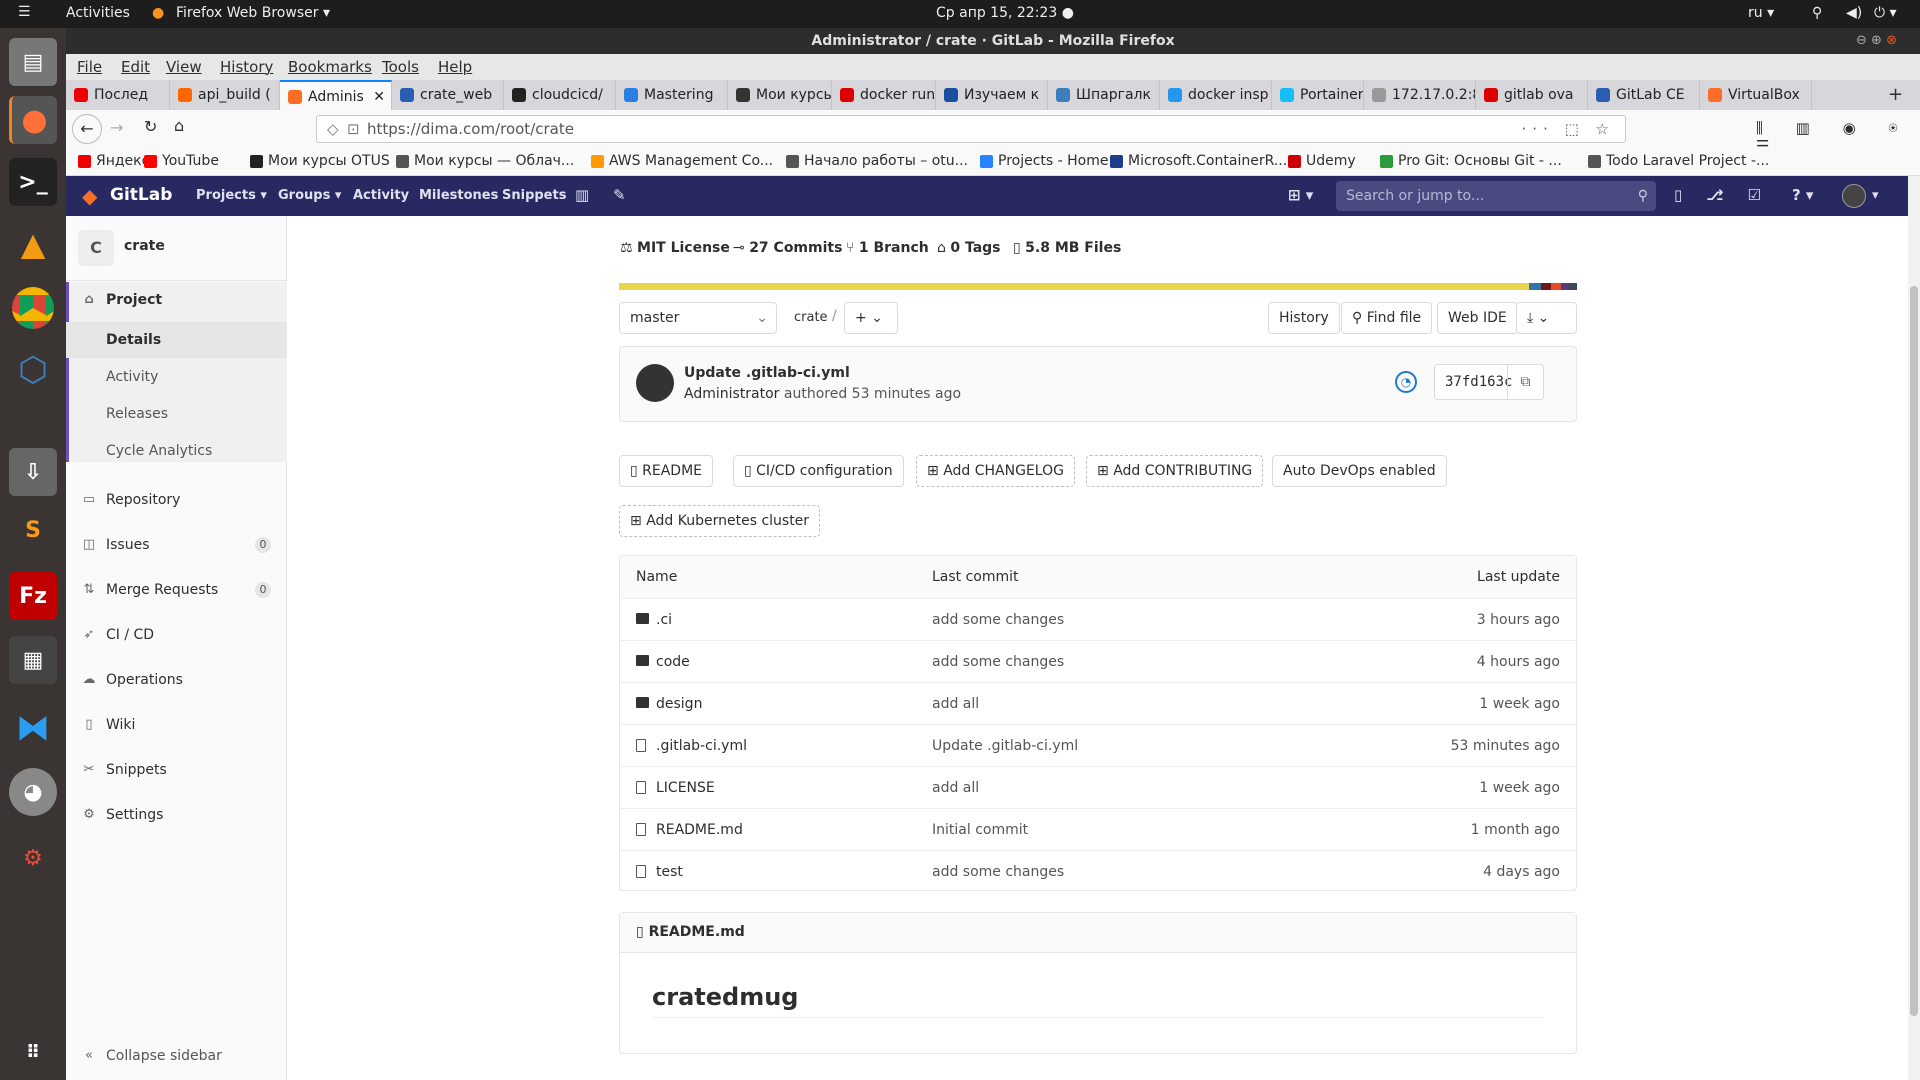 The height and width of the screenshot is (1080, 1920). I want to click on commit-author-link: Administrator, so click(731, 394).